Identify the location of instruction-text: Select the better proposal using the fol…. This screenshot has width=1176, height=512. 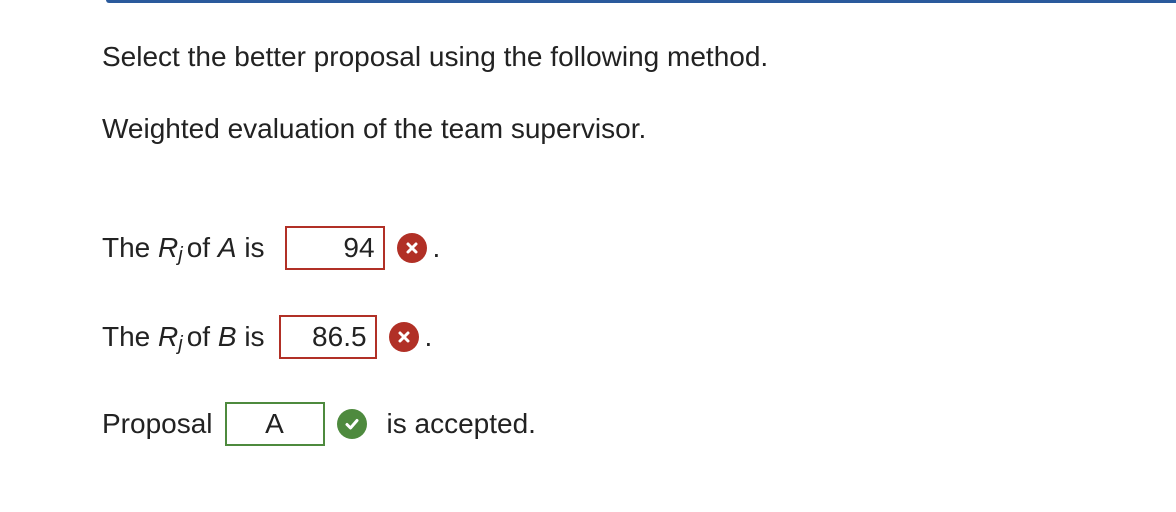
(435, 56).